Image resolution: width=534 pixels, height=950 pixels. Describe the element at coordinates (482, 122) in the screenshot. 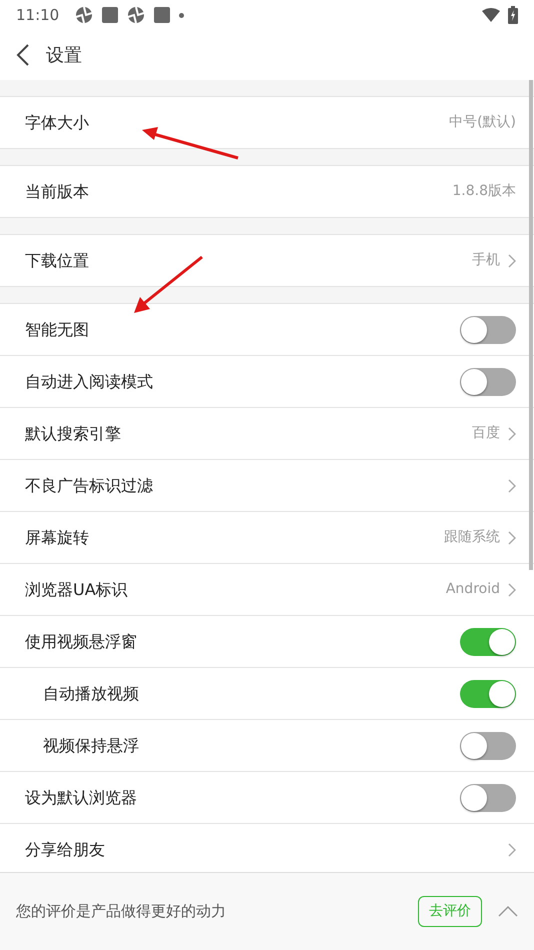

I see `setting-value: 中号(默认)` at that location.